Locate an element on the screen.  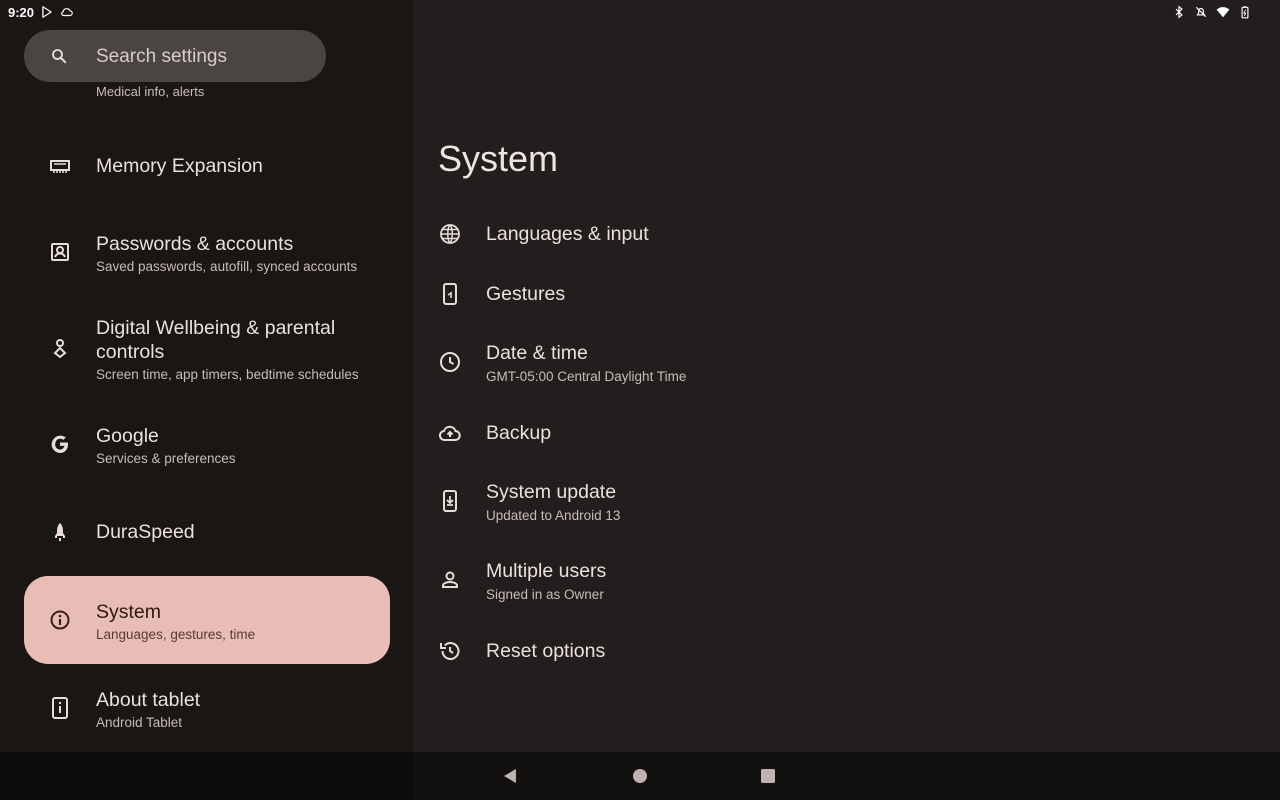
nav-item-duraspeed: DuraSpeed is located at coordinates (207, 532).